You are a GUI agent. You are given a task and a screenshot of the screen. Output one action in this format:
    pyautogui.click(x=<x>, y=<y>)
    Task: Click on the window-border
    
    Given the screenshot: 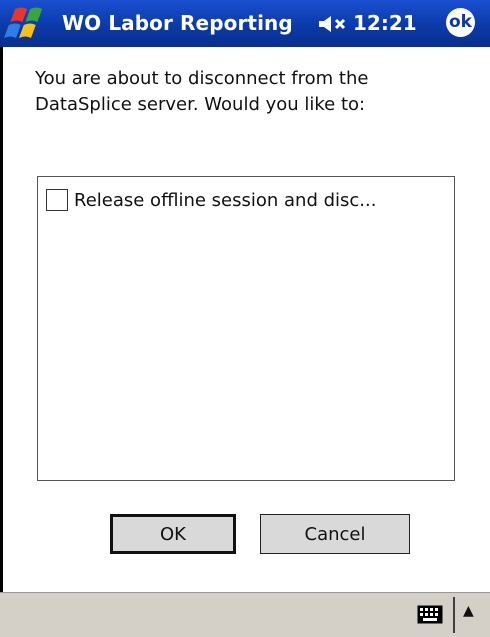 What is the action you would take?
    pyautogui.click(x=1, y=319)
    